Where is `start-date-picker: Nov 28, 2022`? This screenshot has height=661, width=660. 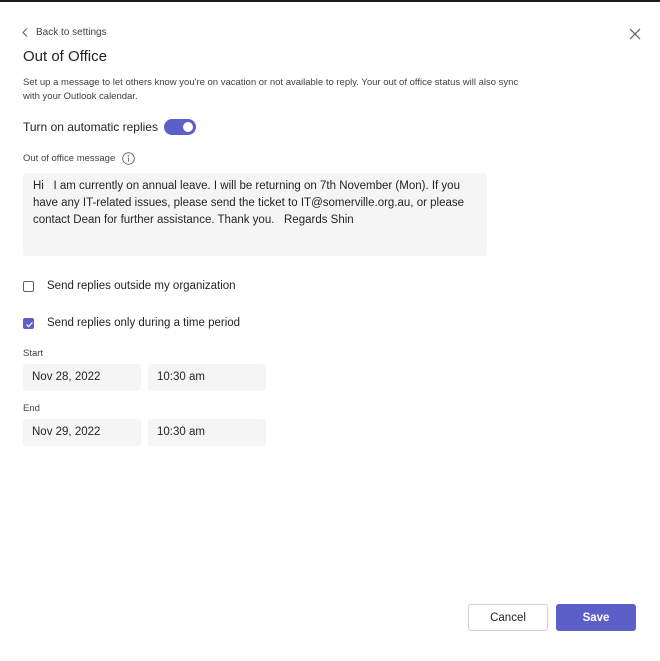 start-date-picker: Nov 28, 2022 is located at coordinates (82, 377).